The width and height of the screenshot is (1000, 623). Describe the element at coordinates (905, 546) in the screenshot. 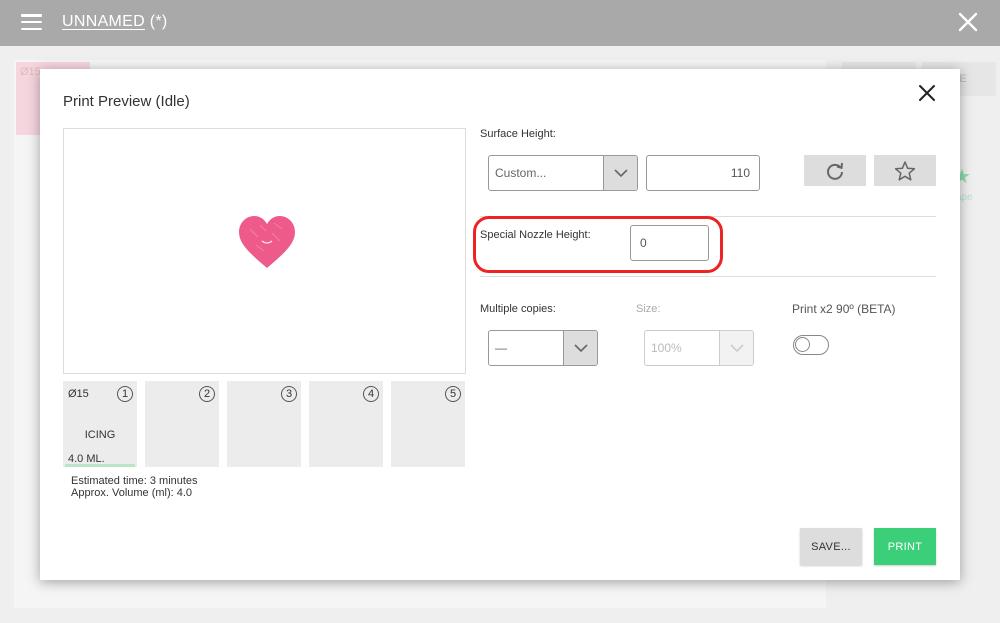

I see `print-button: PRINT` at that location.